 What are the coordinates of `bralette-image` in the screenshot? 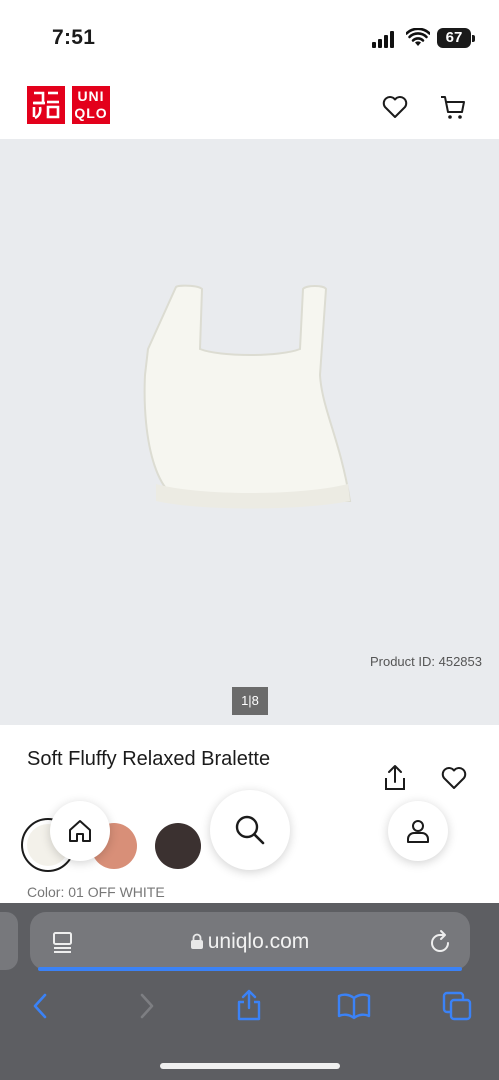 It's located at (247, 396).